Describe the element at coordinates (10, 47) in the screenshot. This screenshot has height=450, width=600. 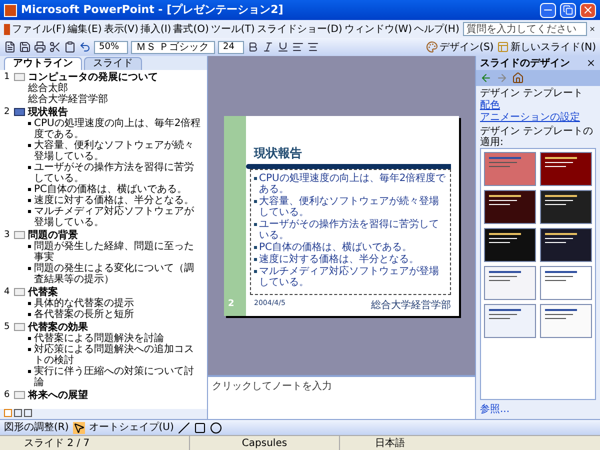
I see `new-icon` at that location.